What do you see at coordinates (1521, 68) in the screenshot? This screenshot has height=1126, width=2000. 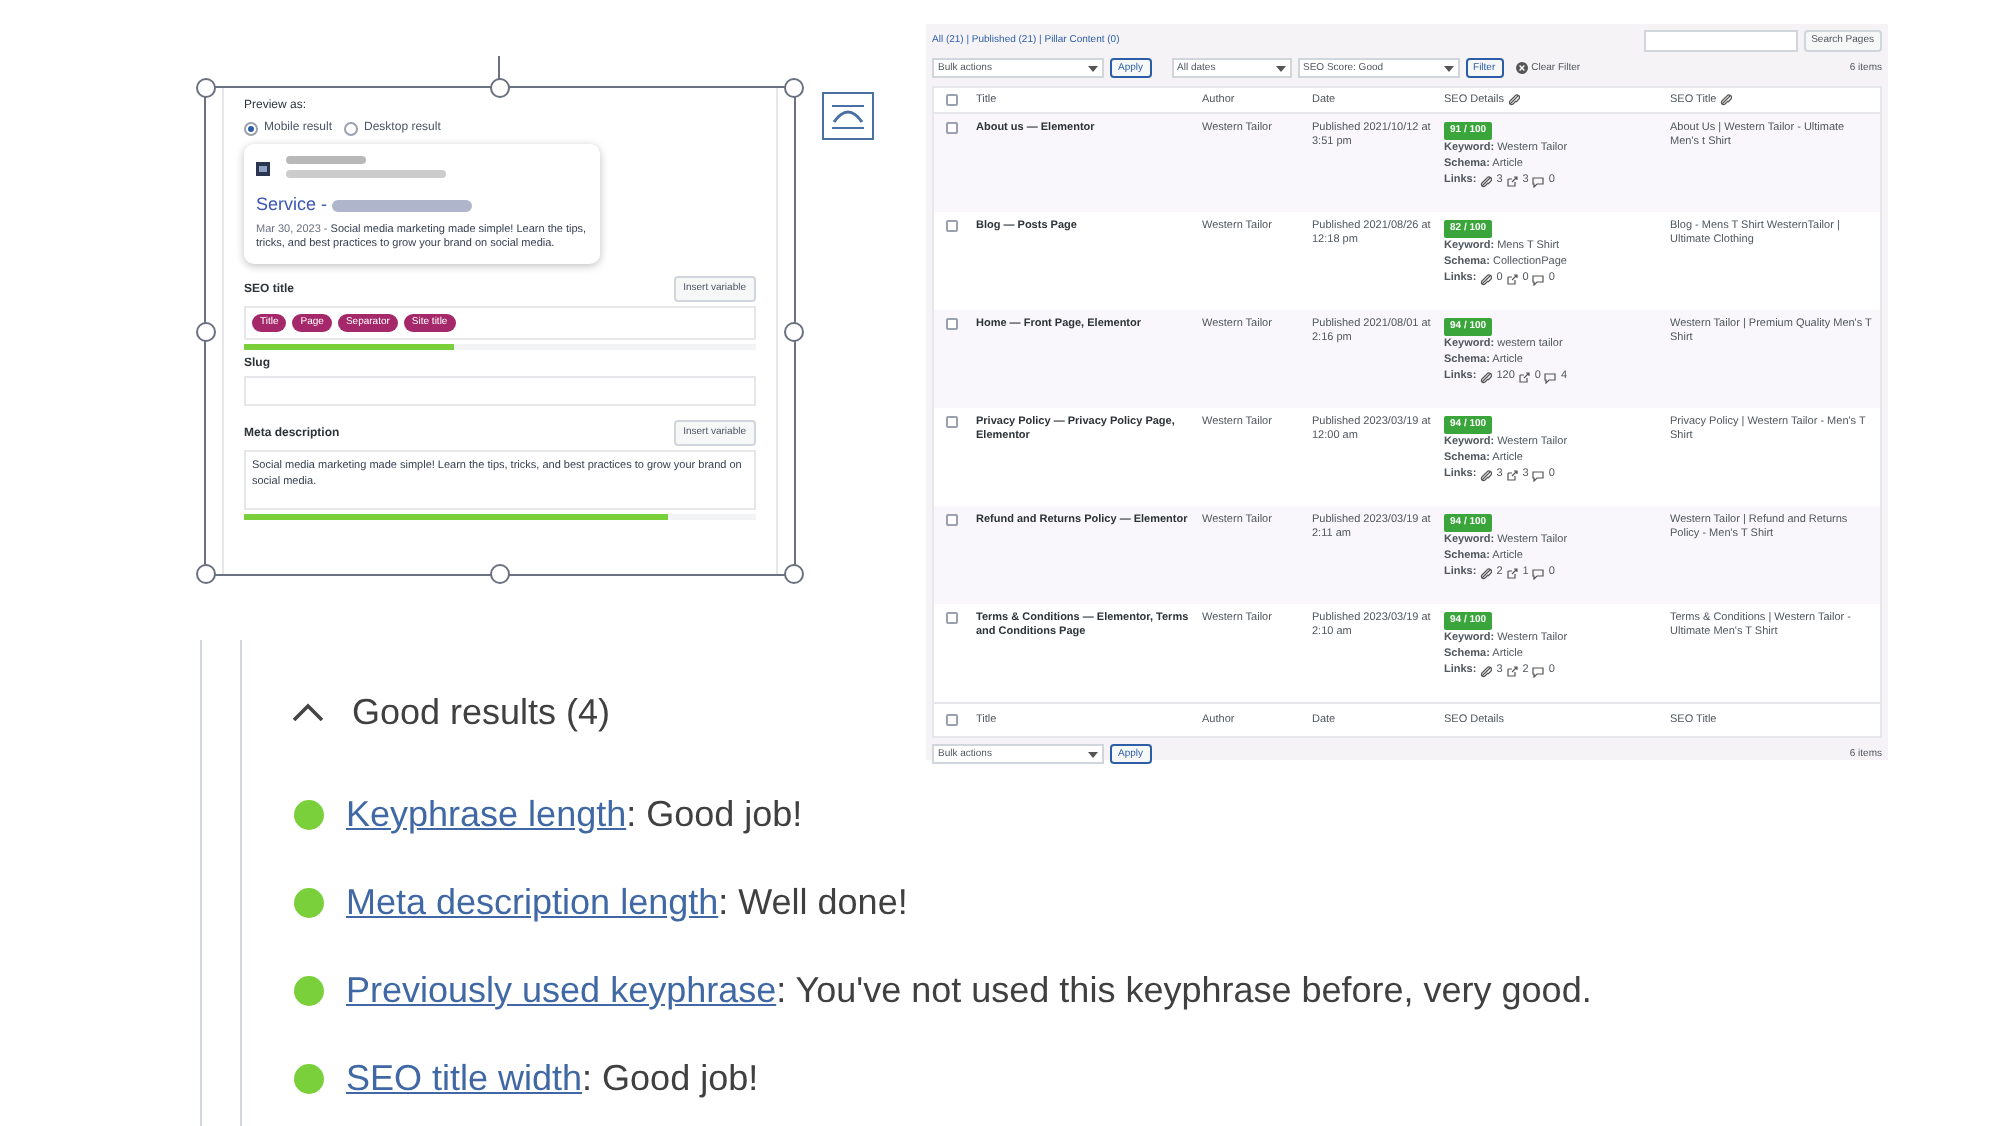 I see `clear-icon` at bounding box center [1521, 68].